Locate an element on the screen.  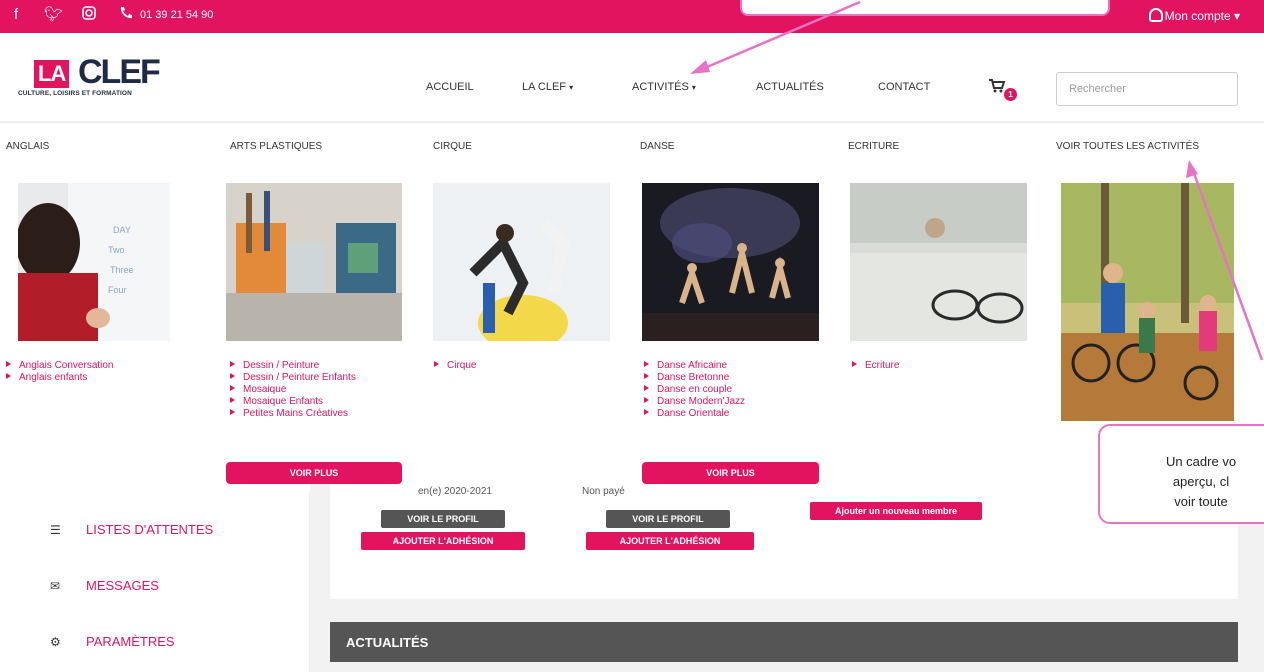
list-item: Danse Modern'Jazz is located at coordinates (694, 402).